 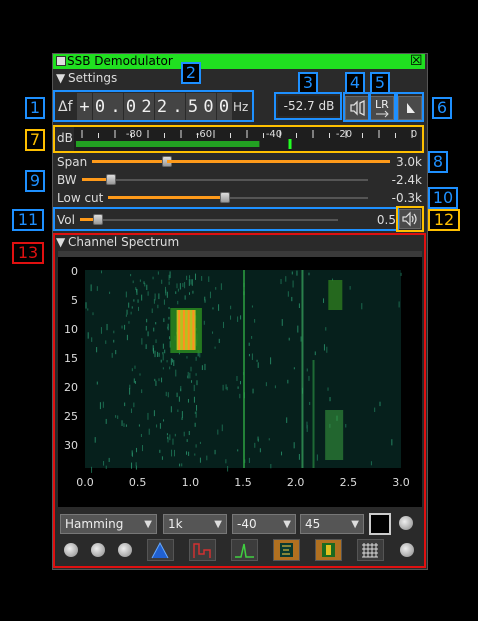 What do you see at coordinates (110, 179) in the screenshot?
I see `bw-slider-handle` at bounding box center [110, 179].